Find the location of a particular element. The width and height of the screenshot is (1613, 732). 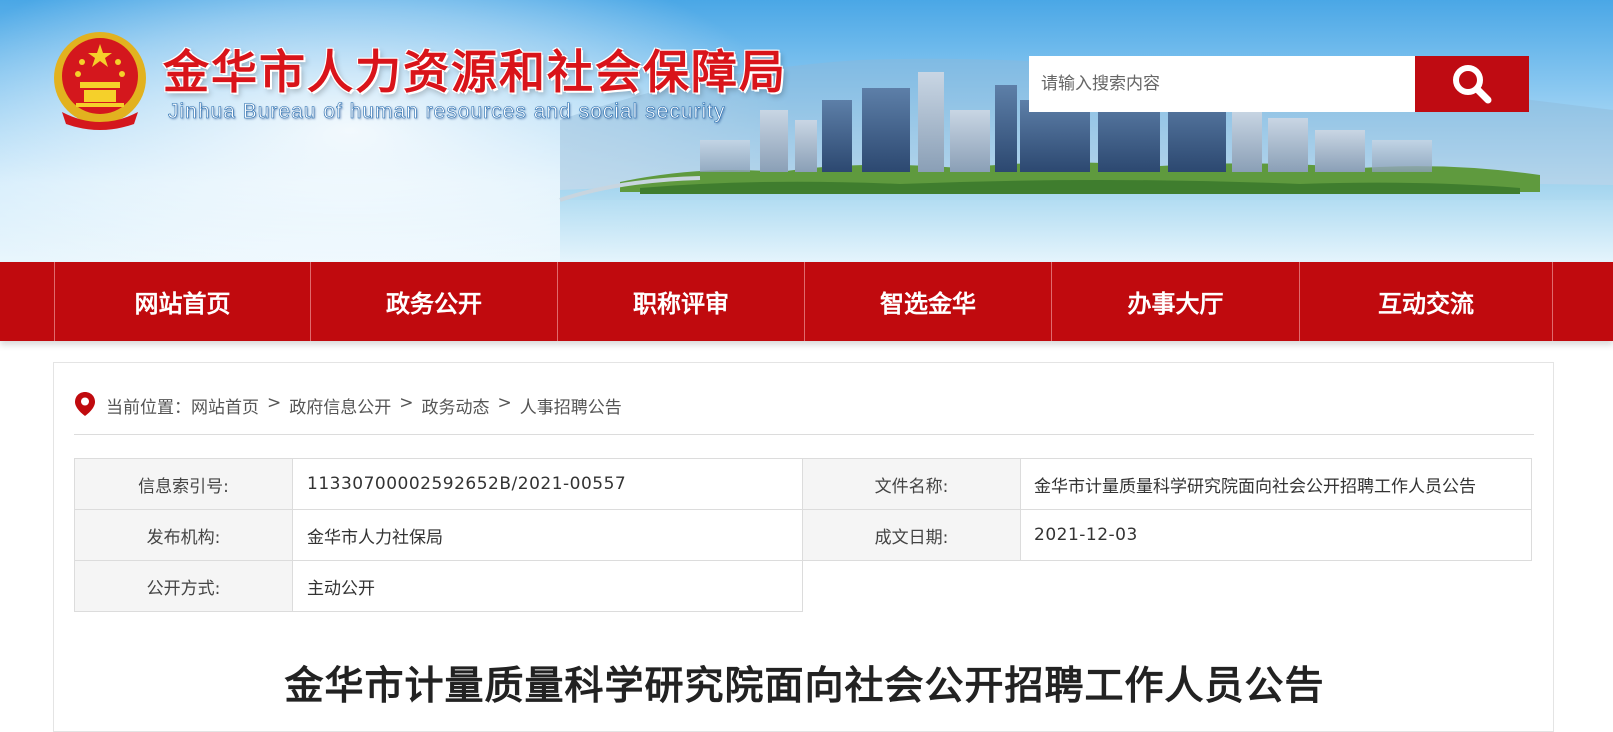

site-title: 金华市人力资源和社会保障局 is located at coordinates (475, 72).